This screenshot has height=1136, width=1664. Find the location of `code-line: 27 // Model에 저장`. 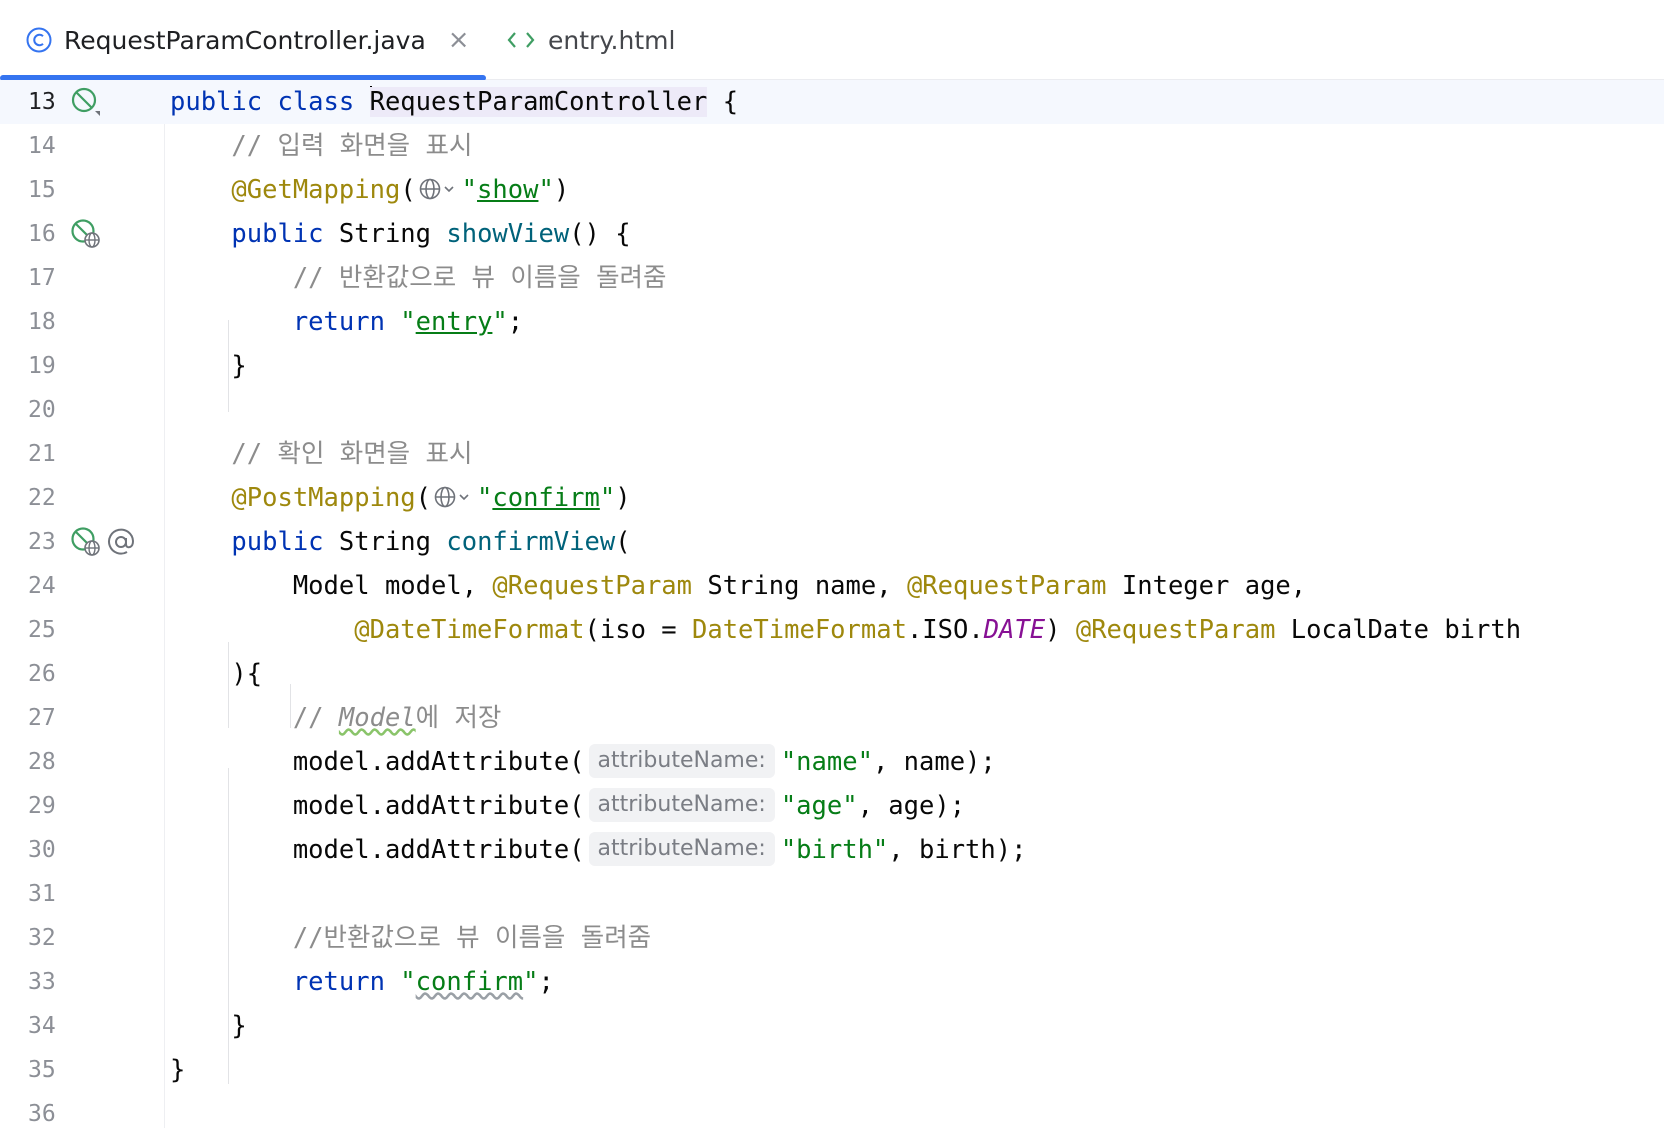

code-line: 27 // Model에 저장 is located at coordinates (832, 718).